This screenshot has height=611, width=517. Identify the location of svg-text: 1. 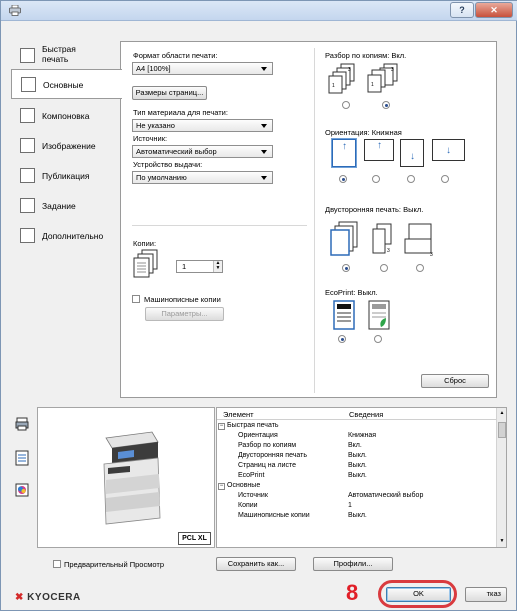
(372, 85).